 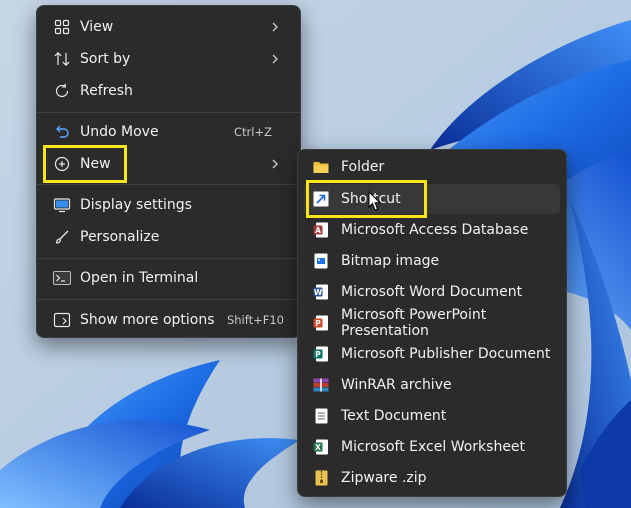 I want to click on shortcut-icon, so click(x=321, y=199).